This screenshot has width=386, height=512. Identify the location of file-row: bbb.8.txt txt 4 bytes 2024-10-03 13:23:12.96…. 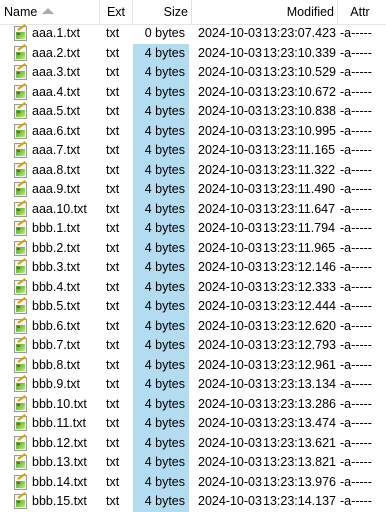
(193, 365).